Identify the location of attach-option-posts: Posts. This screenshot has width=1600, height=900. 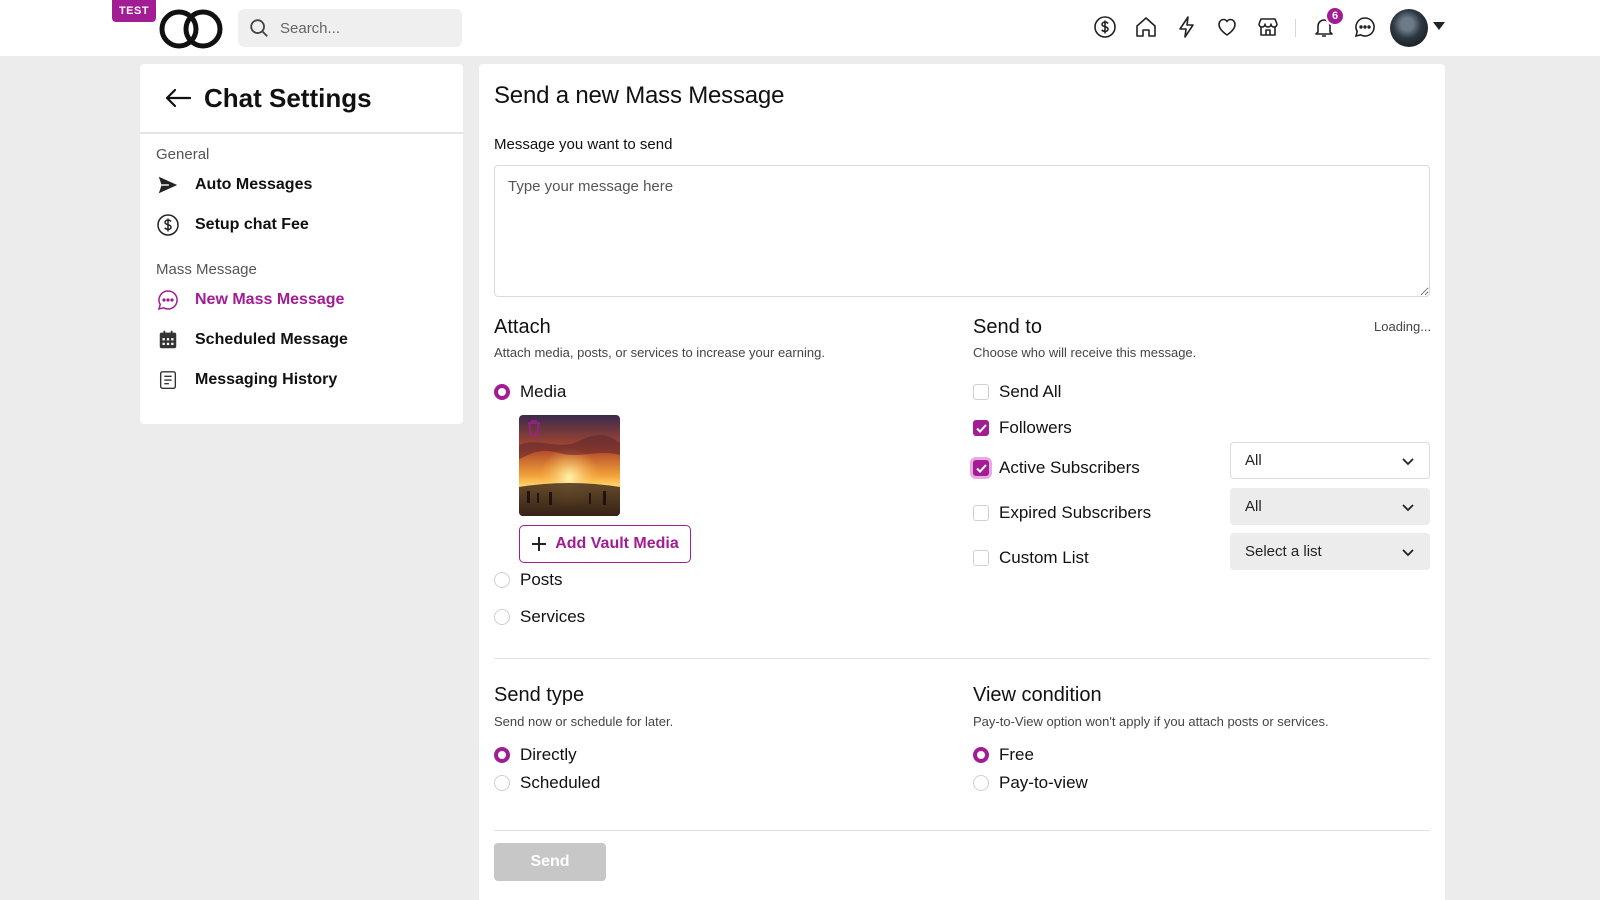
(528, 580).